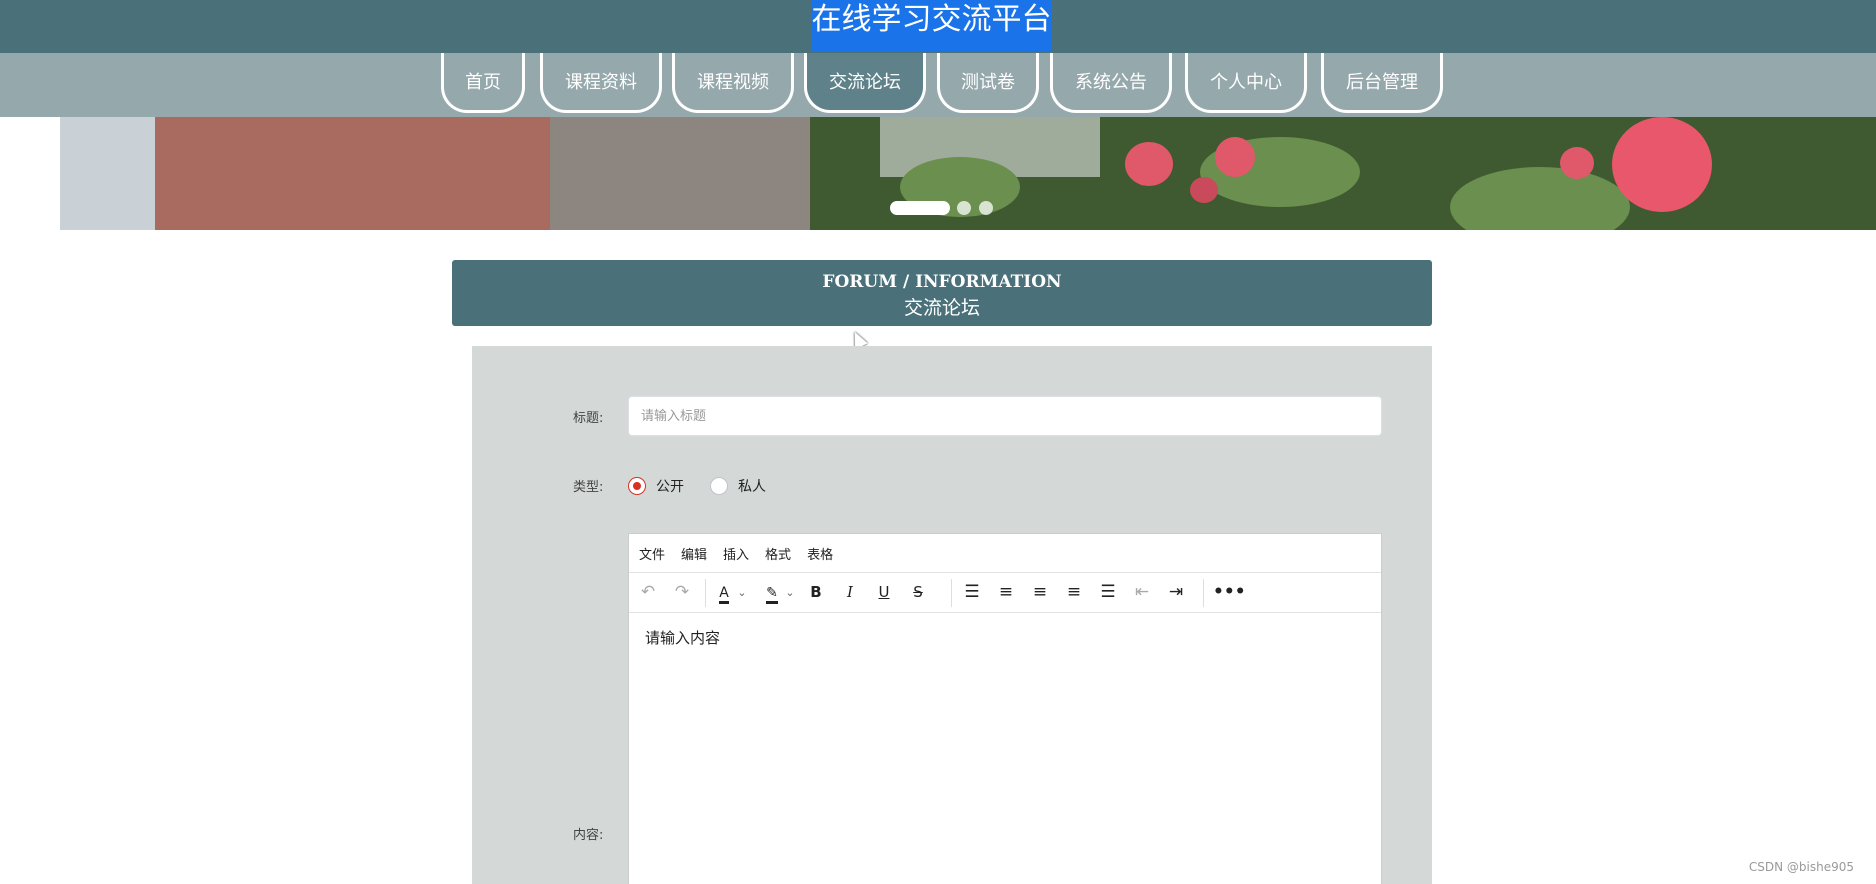 This screenshot has height=884, width=1876. Describe the element at coordinates (1005, 553) in the screenshot. I see `editor-menubar: 文件 编辑 插入 格式 表格` at that location.